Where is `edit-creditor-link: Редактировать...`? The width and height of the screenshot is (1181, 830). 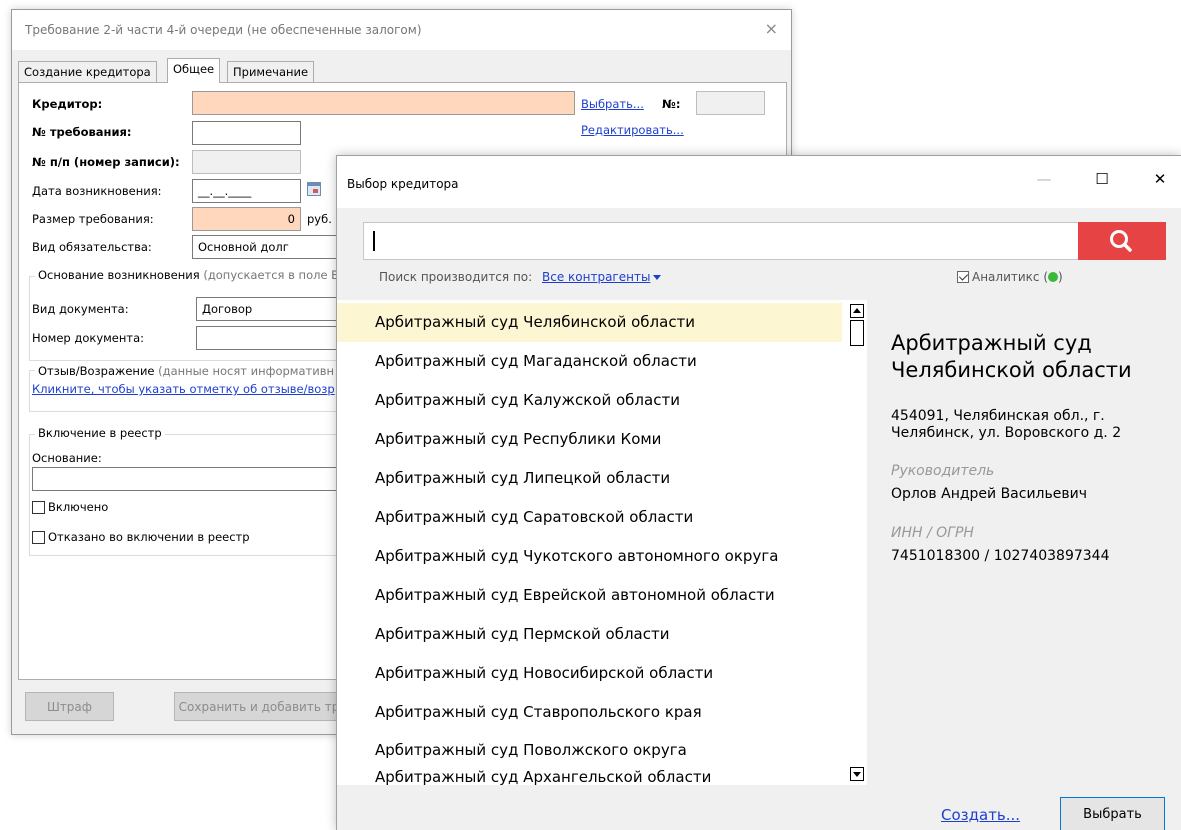
edit-creditor-link: Редактировать... is located at coordinates (632, 130).